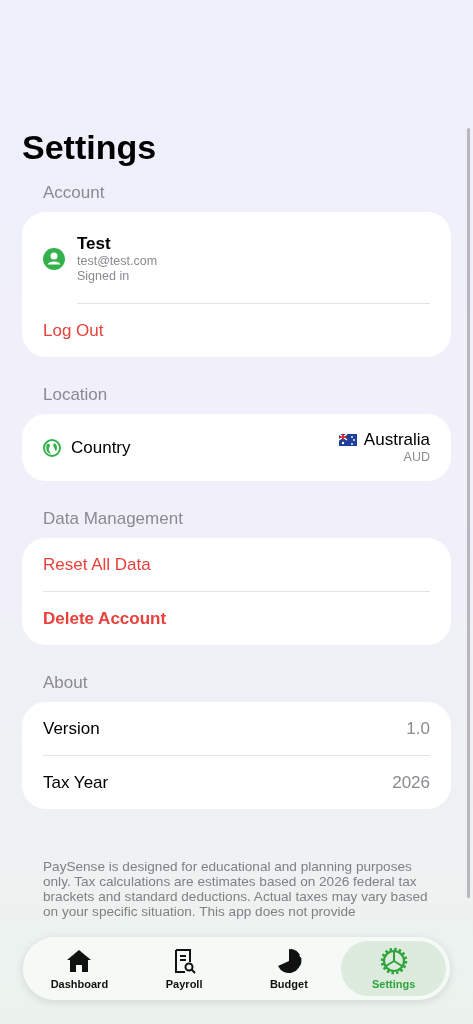 This screenshot has width=473, height=1024. I want to click on tab: Settings, so click(393, 968).